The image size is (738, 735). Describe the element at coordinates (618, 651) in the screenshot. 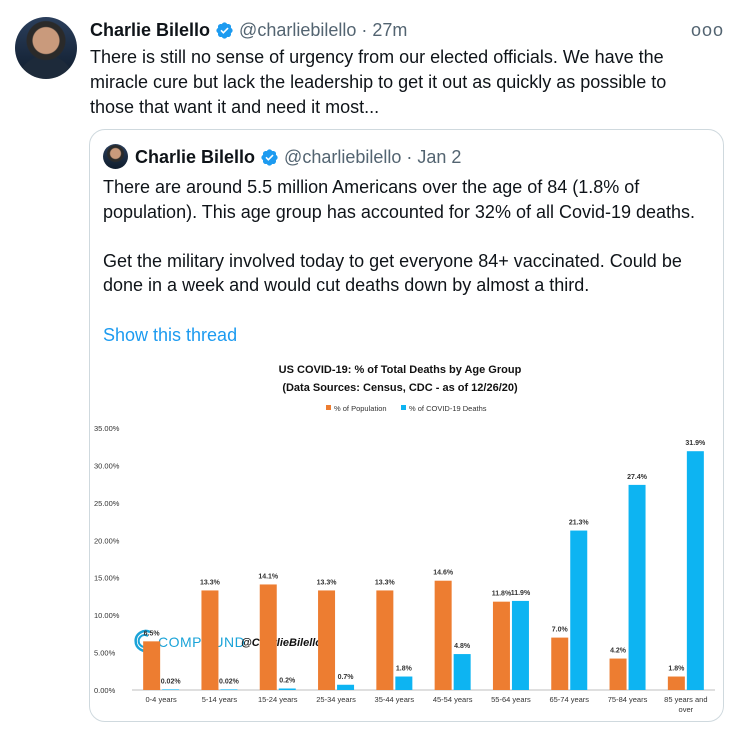

I see `data-label: 4.2%` at that location.